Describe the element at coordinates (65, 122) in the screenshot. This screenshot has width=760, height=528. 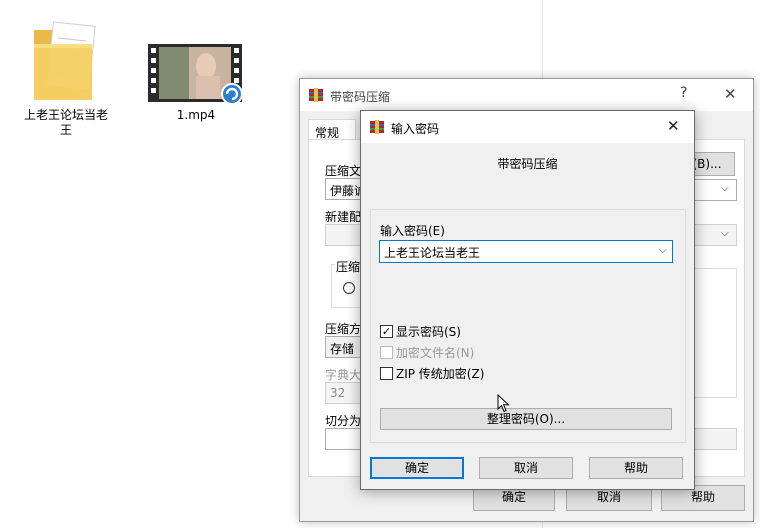
I see `folder-label: 上老王论坛当老 王` at that location.